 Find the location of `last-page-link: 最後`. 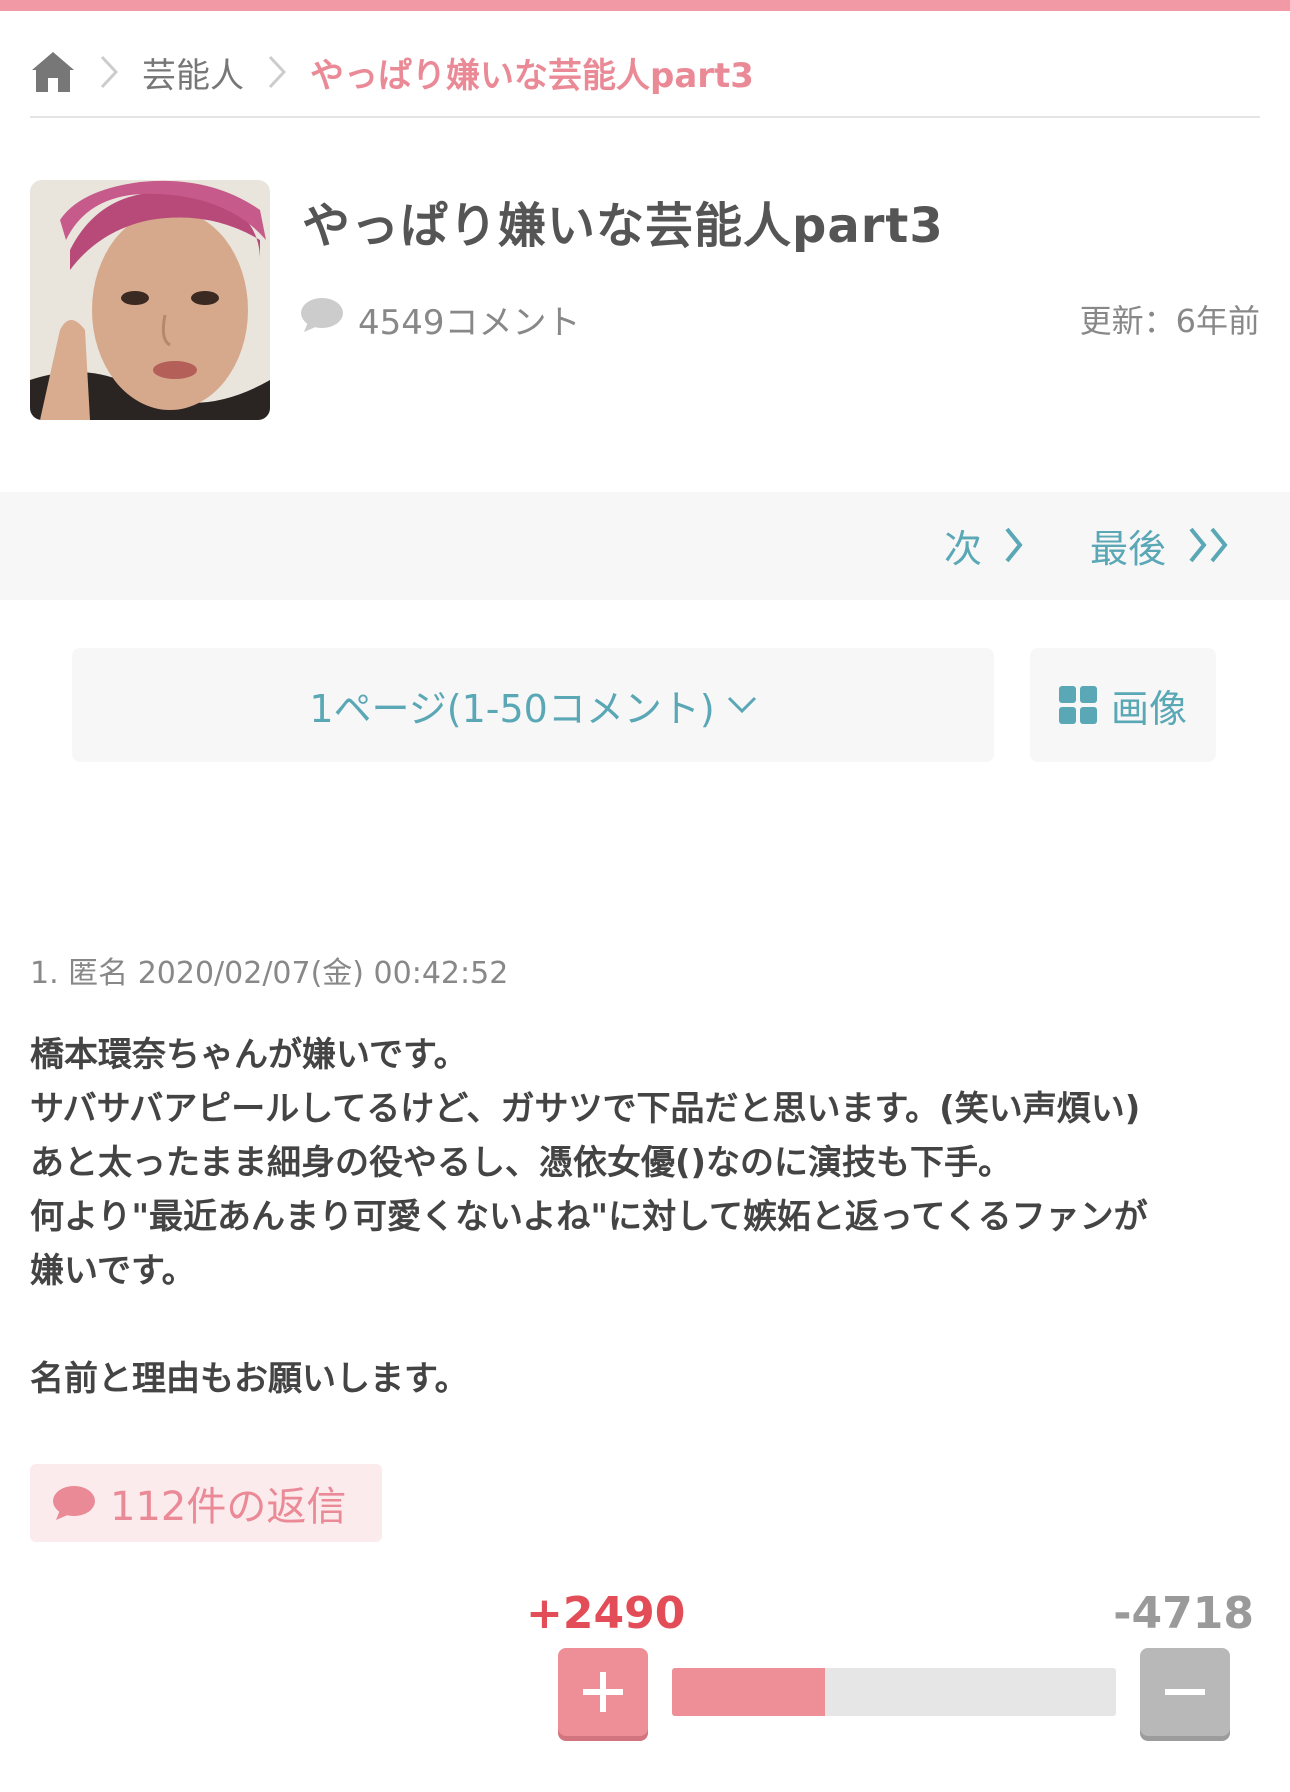

last-page-link: 最後 is located at coordinates (1161, 545).